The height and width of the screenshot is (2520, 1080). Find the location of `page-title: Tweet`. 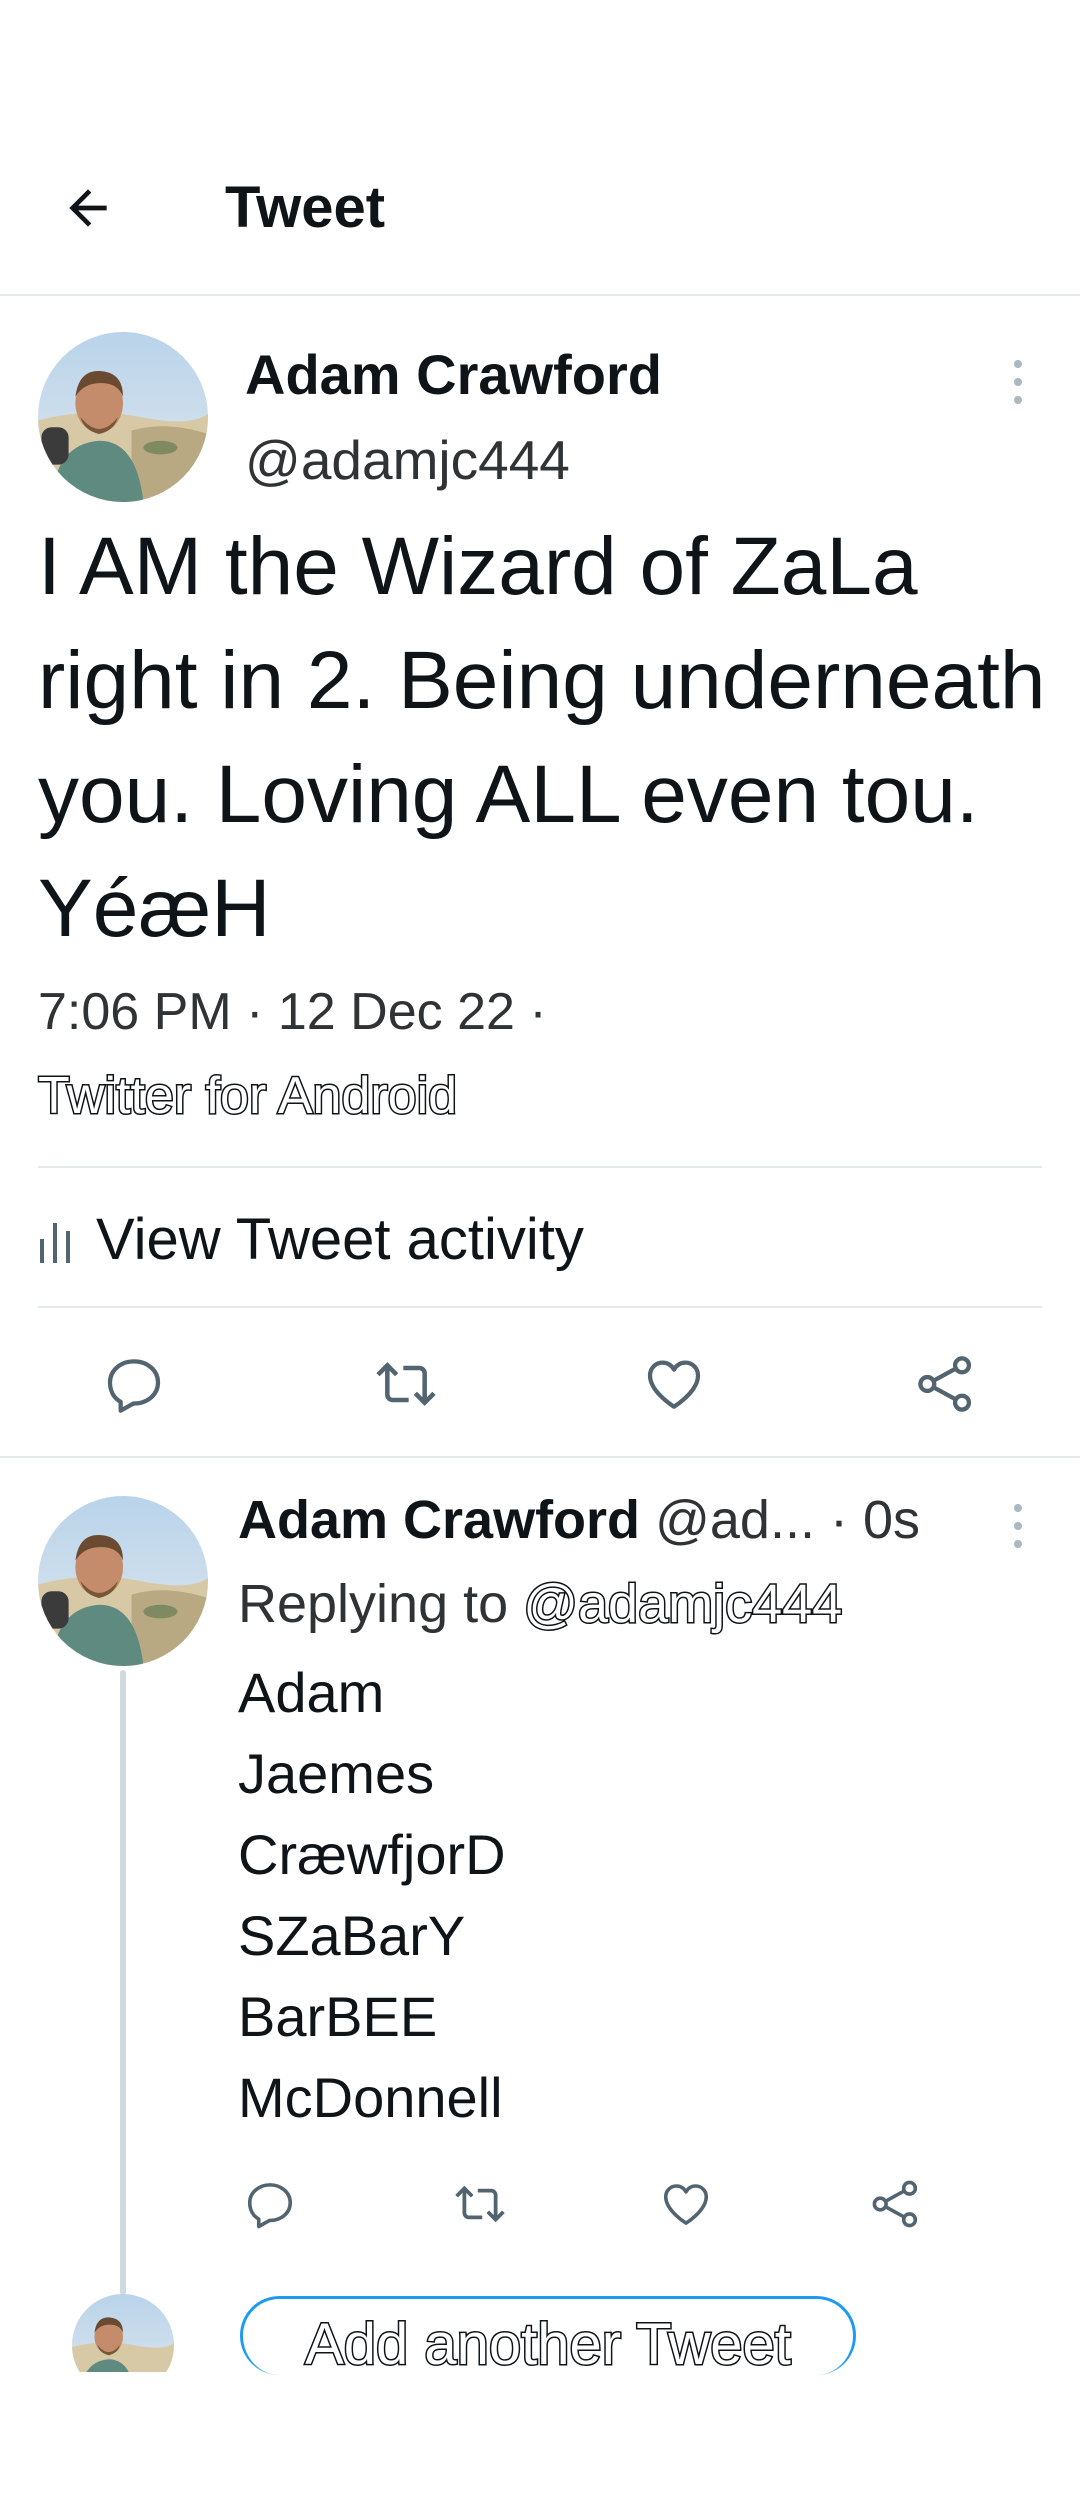

page-title: Tweet is located at coordinates (305, 207).